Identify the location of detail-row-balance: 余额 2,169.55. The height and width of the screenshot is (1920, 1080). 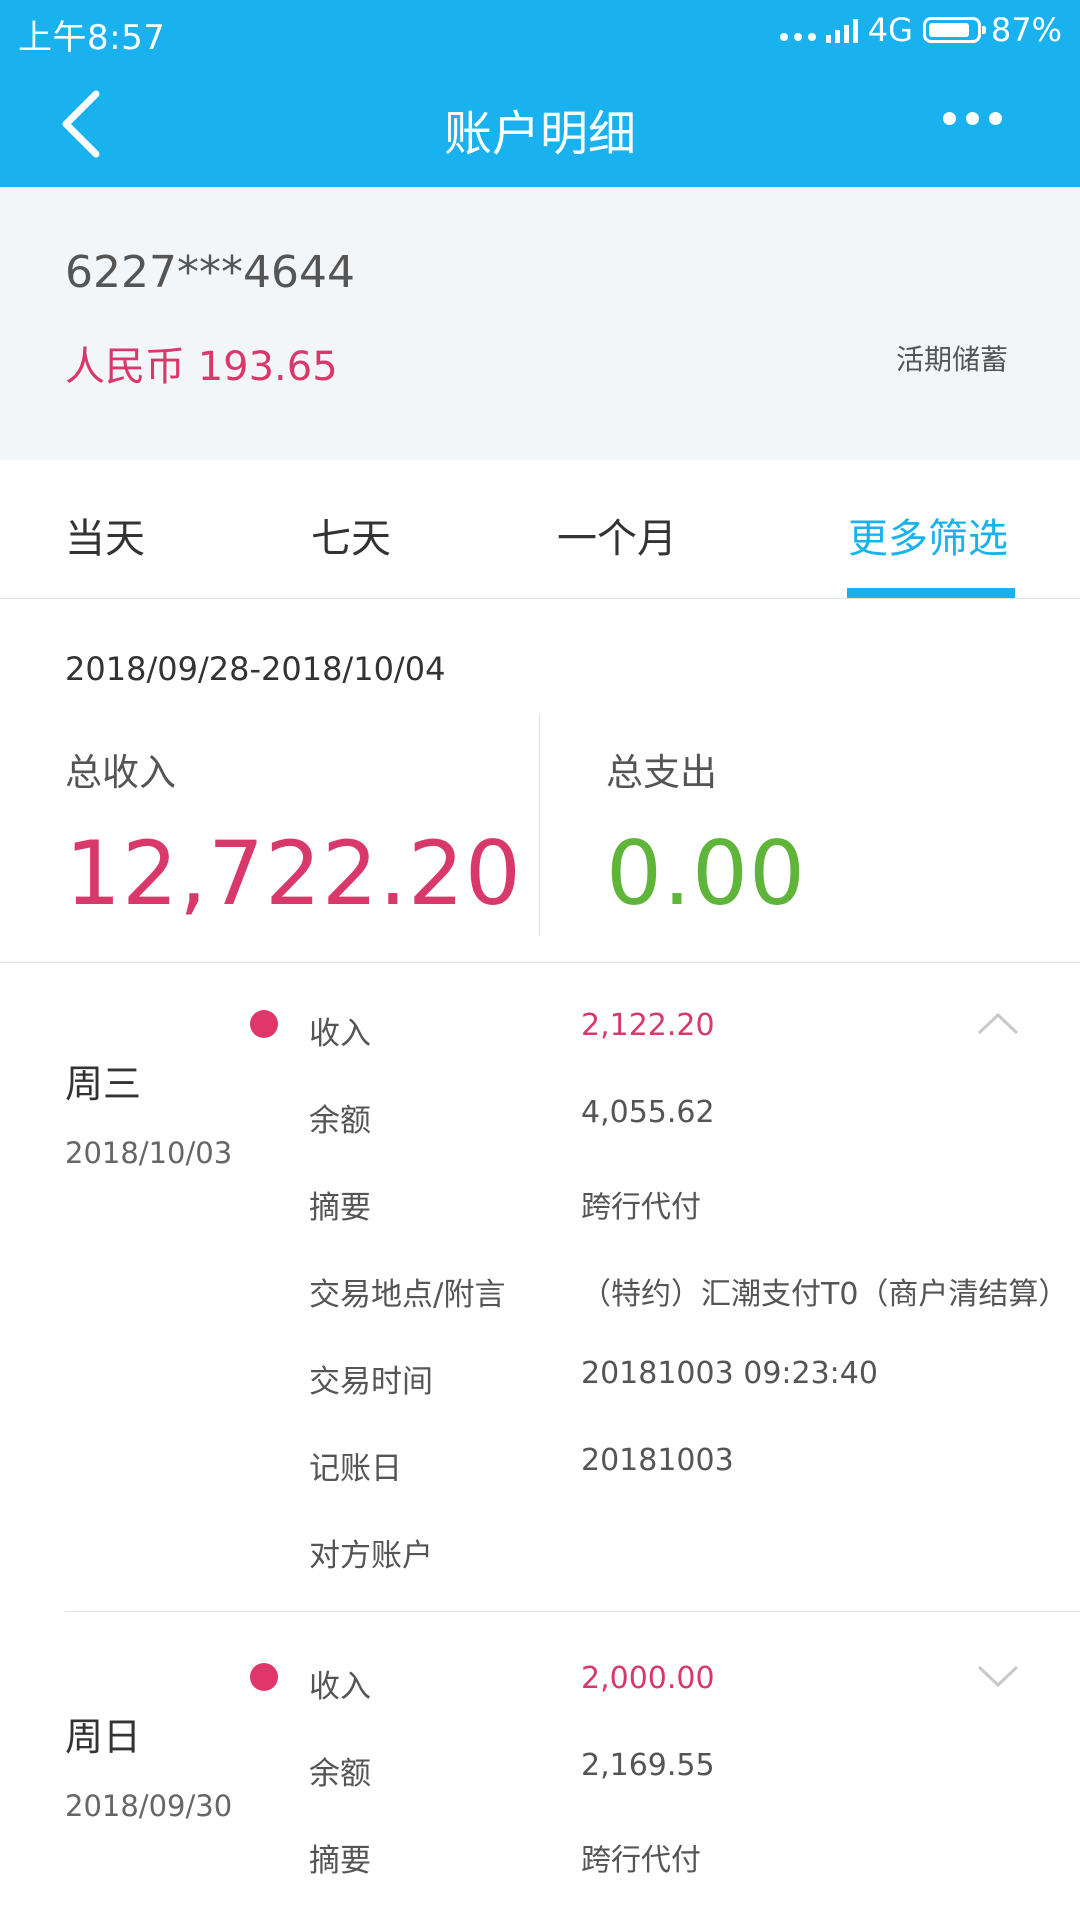
(540, 1773).